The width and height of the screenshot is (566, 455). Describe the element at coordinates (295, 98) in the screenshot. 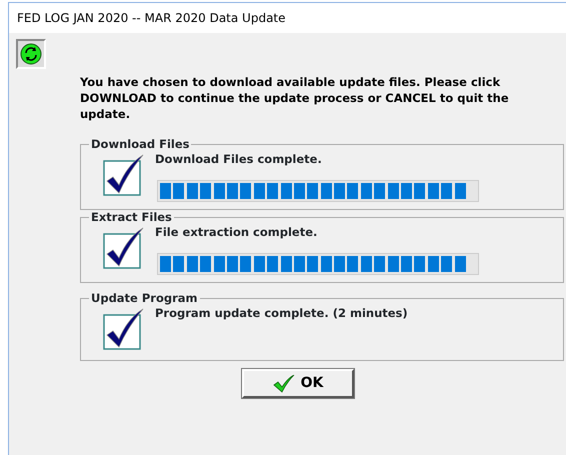

I see `instruction-text: You have chosen to download available update files. Please click DOWNLOAD to continue the update process or CANCEL to quit the update.` at that location.